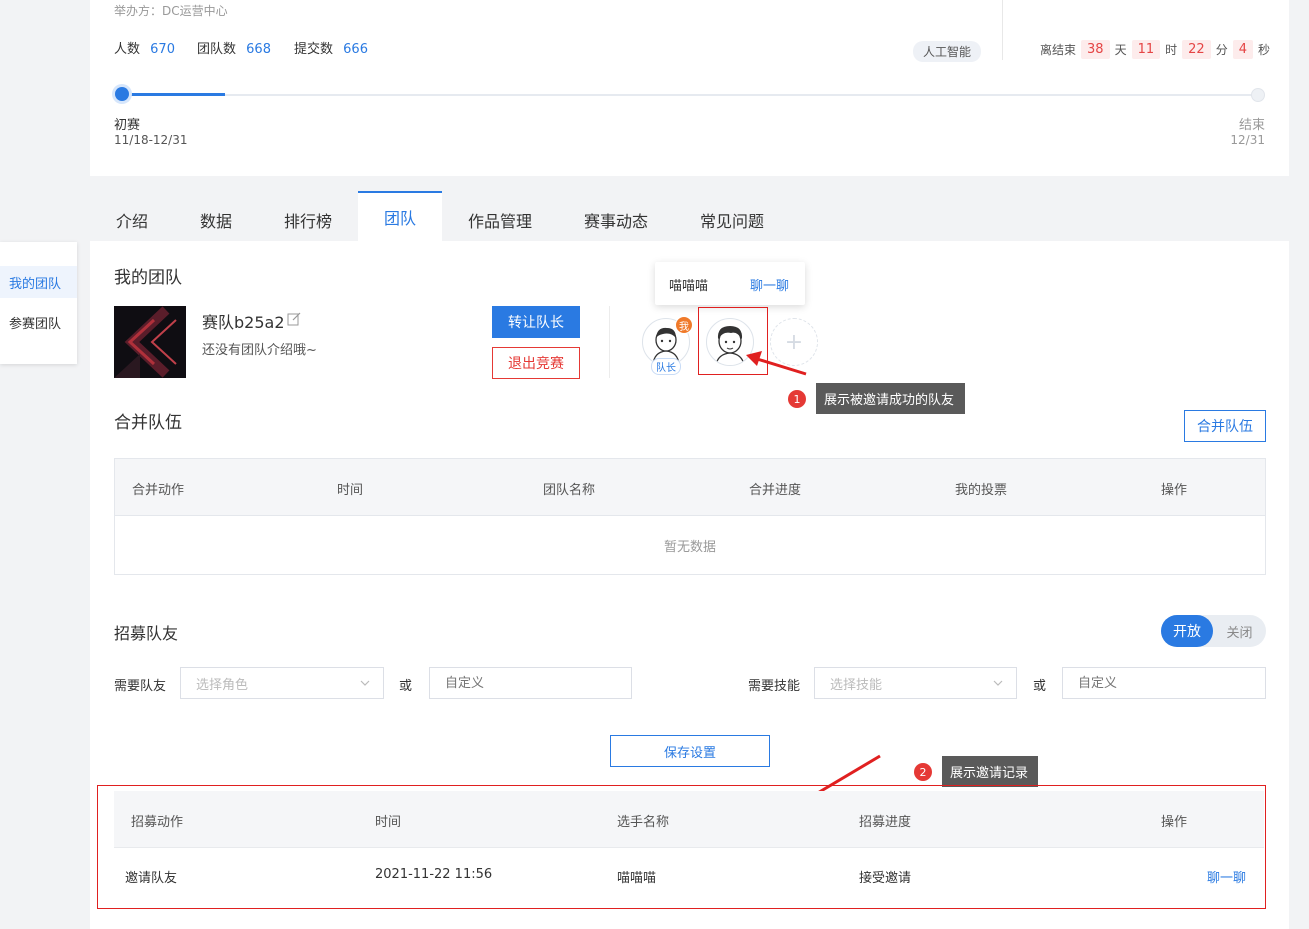 This screenshot has width=1309, height=929. I want to click on recruit-col-action: 招募动作, so click(157, 822).